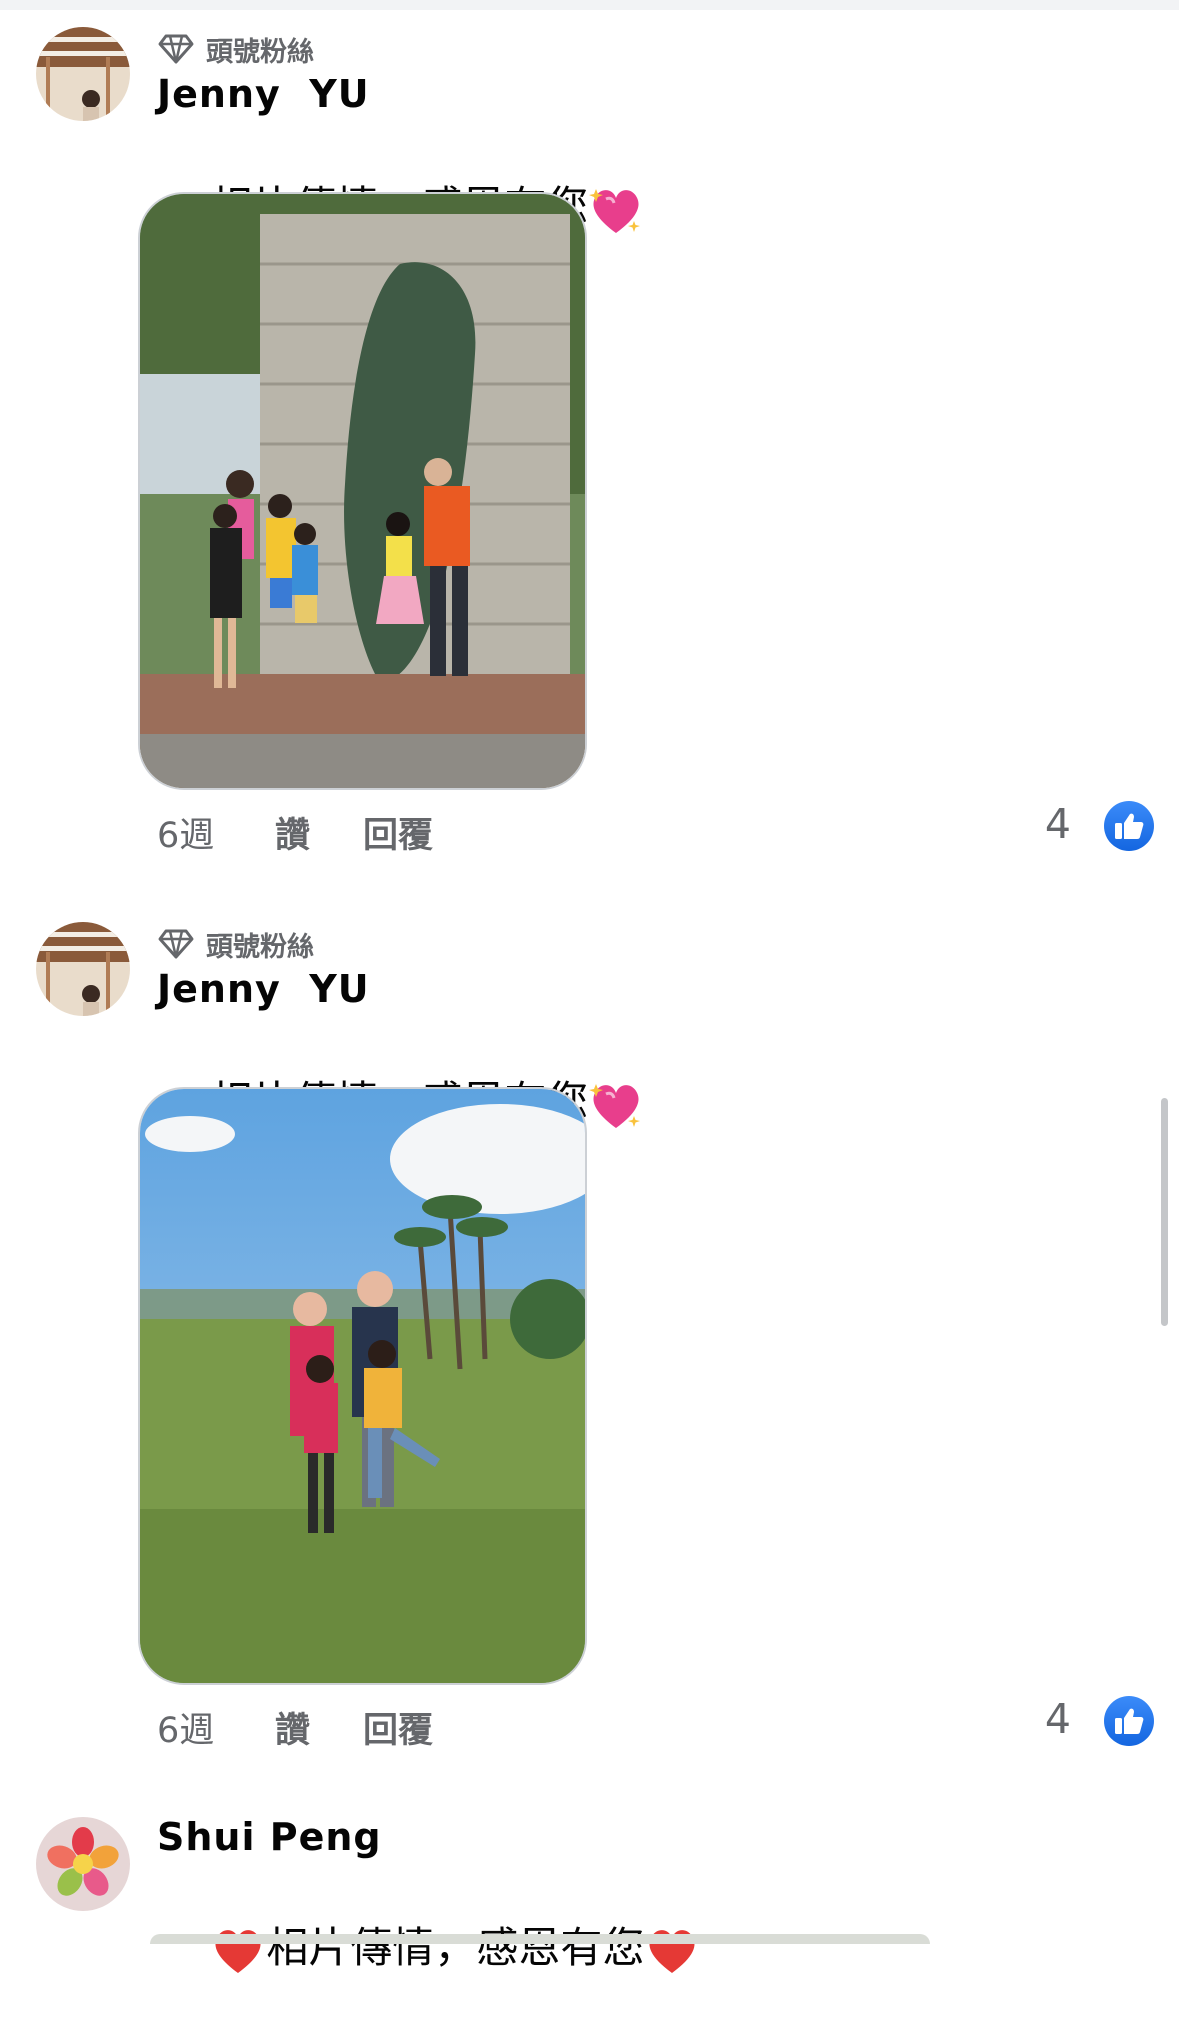 The image size is (1179, 2026). I want to click on comment-text: 相片傳情，感恩有您, so click(428, 1945).